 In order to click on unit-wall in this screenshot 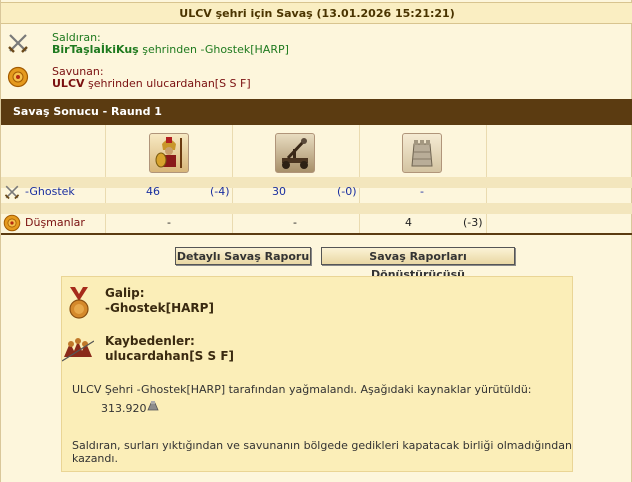, I will do `click(422, 153)`.